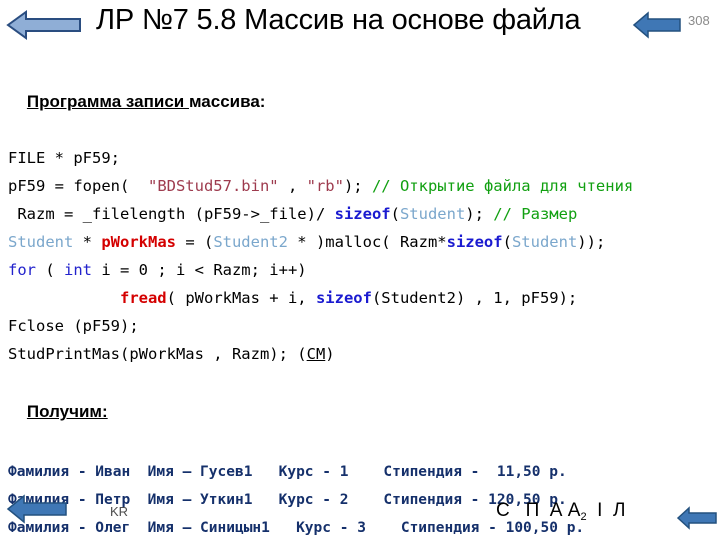 The width and height of the screenshot is (720, 542). I want to click on code-token: StudPrintMas(pWorkMas , Razm); (, so click(157, 354).